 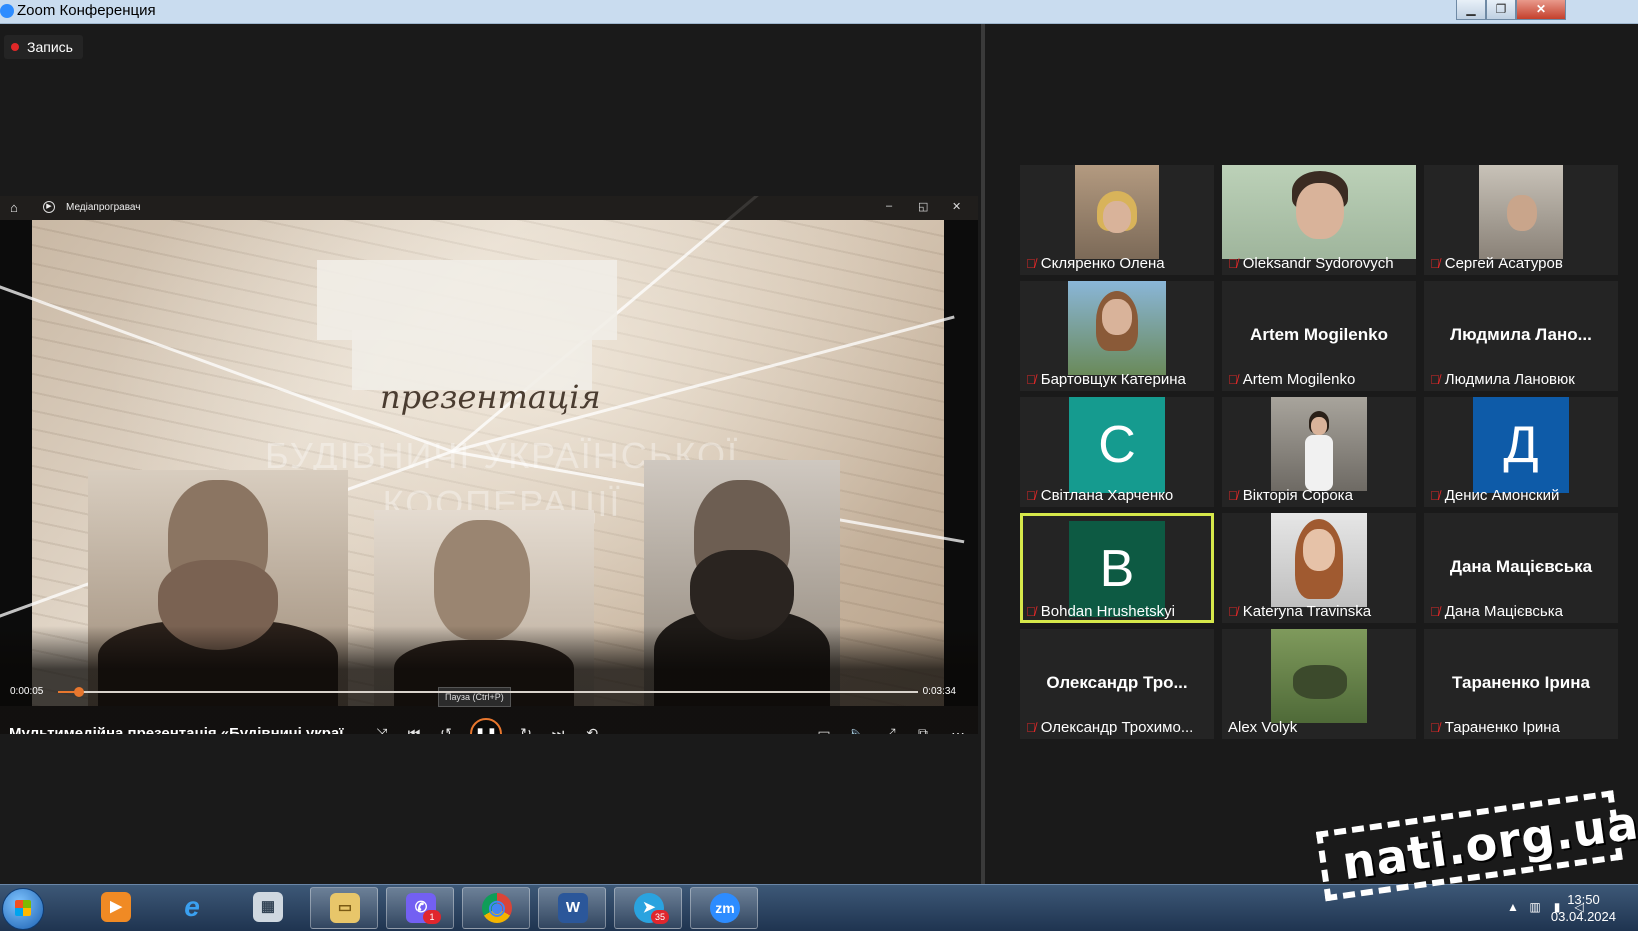 I want to click on taskbar-app-file-explorer: ▭, so click(x=344, y=908).